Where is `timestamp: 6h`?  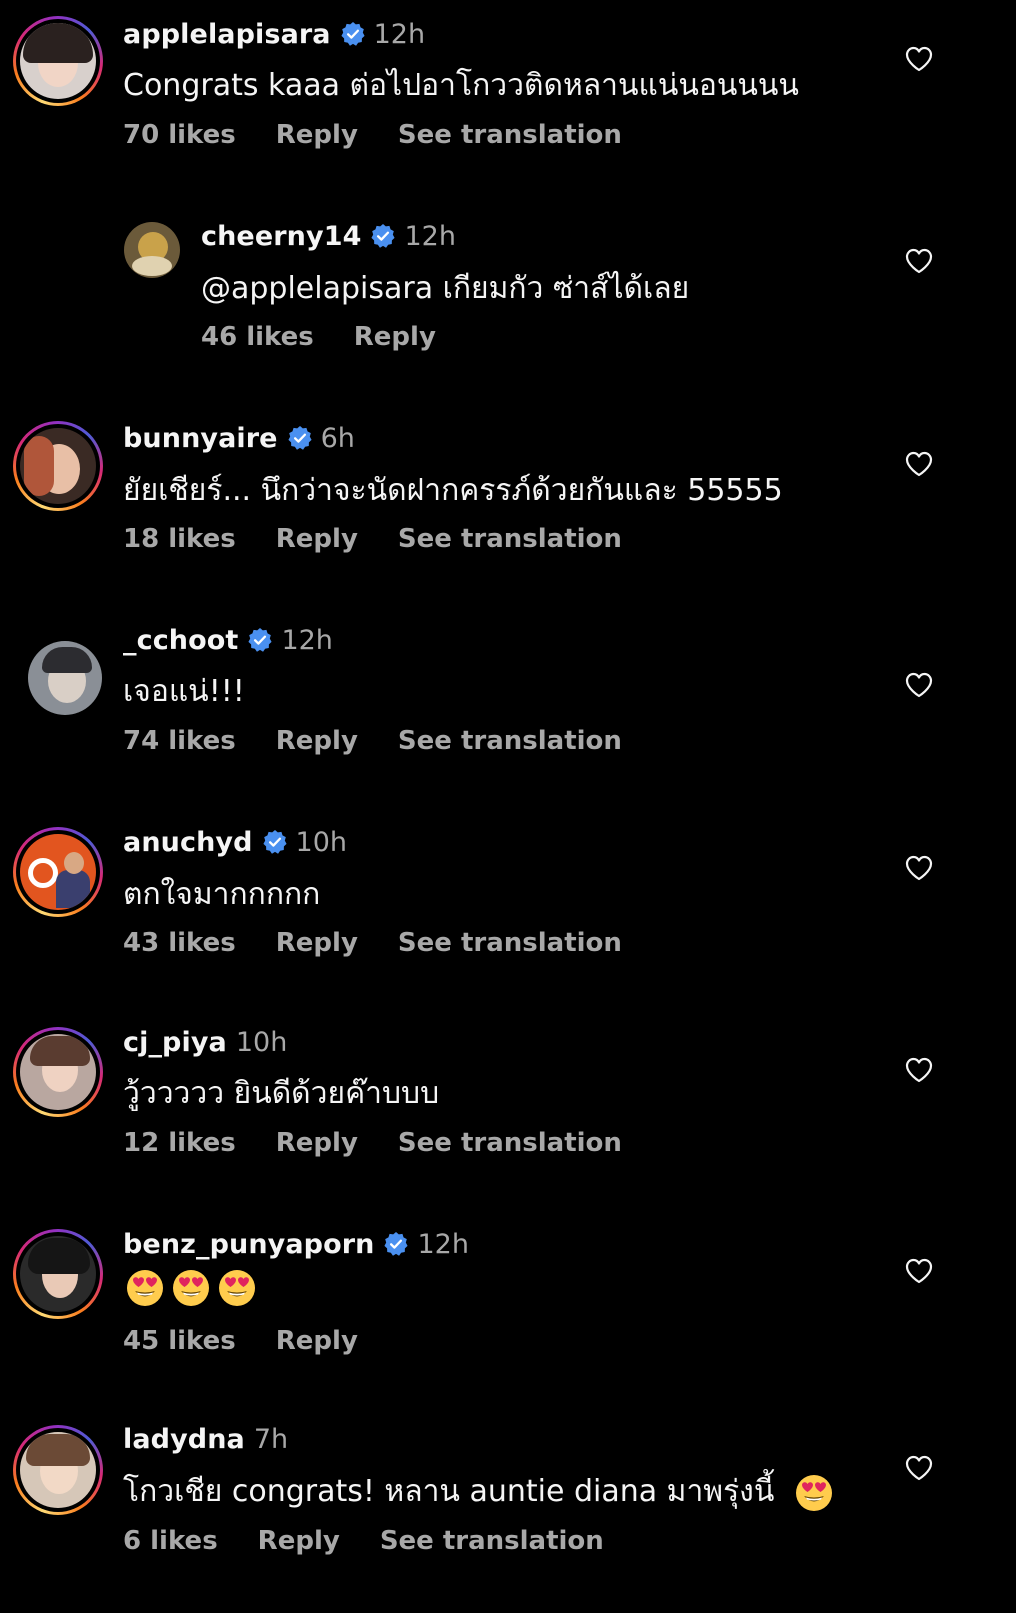
timestamp: 6h is located at coordinates (337, 438).